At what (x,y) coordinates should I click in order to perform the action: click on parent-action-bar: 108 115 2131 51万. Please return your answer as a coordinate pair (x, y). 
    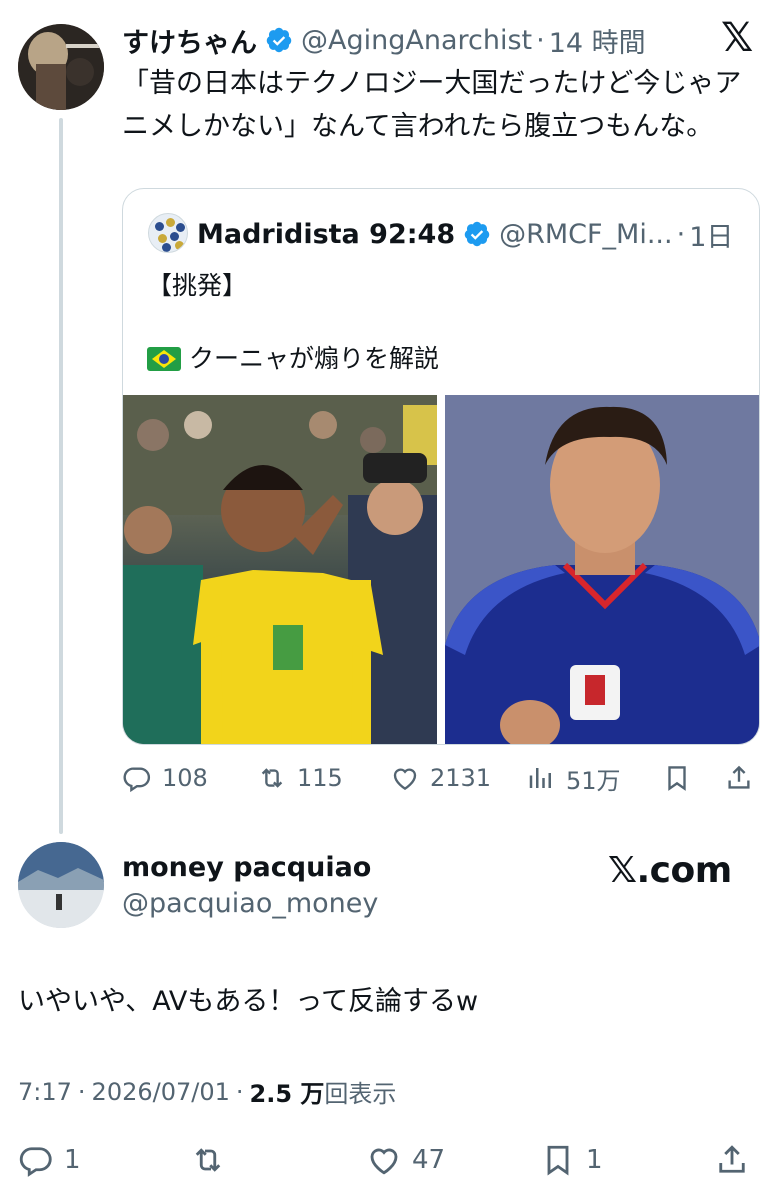
    Looking at the image, I should click on (440, 778).